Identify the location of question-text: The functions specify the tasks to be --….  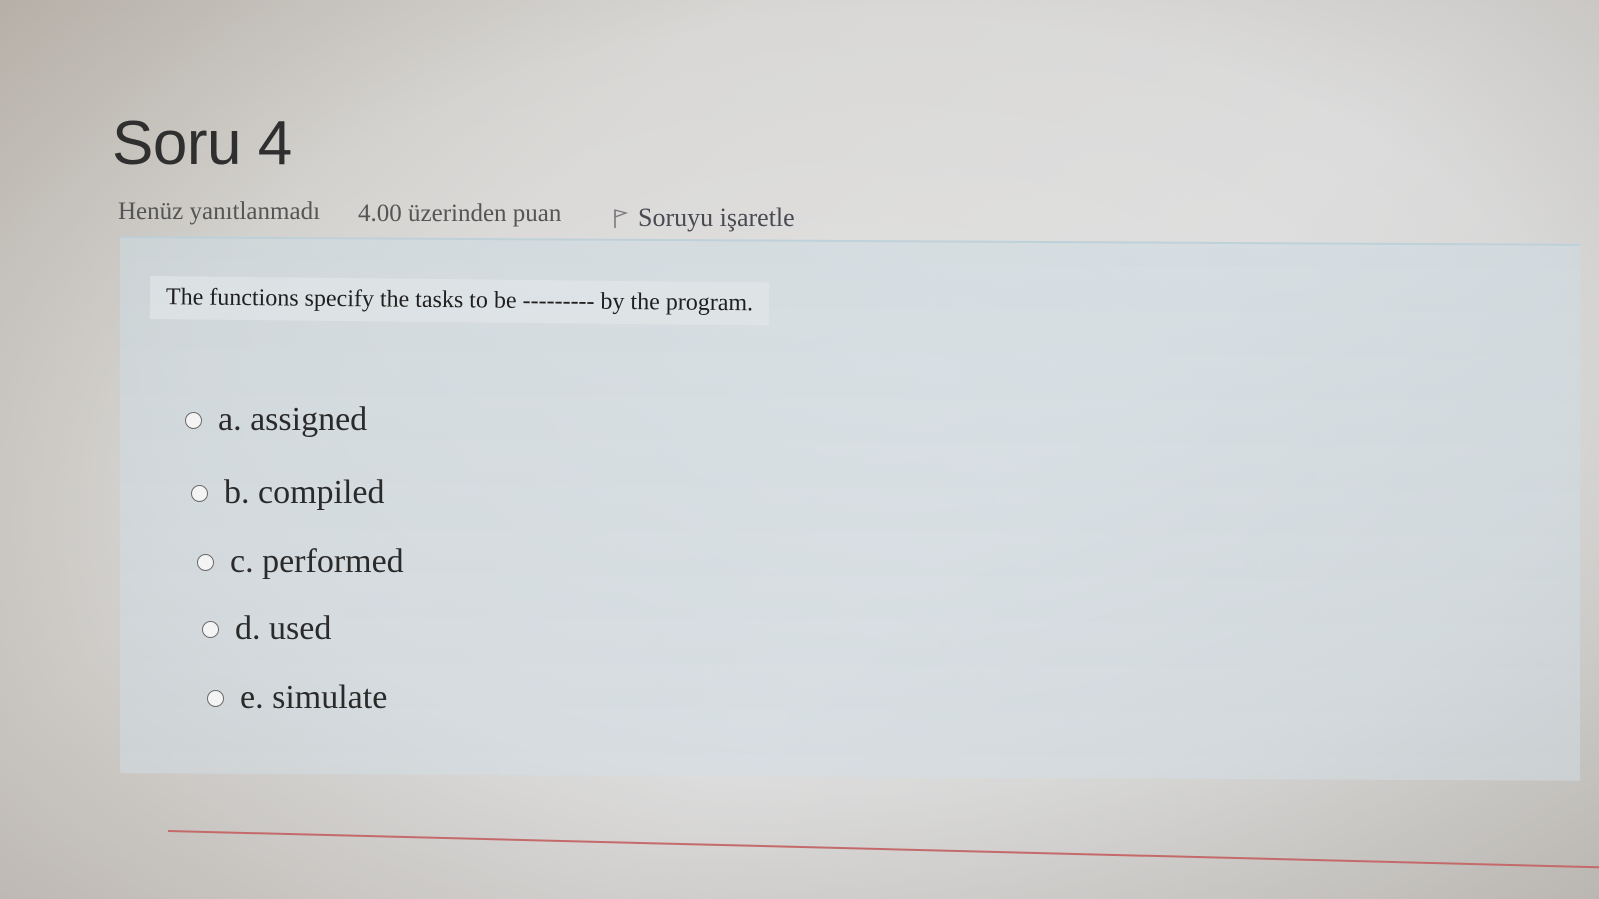
(459, 301).